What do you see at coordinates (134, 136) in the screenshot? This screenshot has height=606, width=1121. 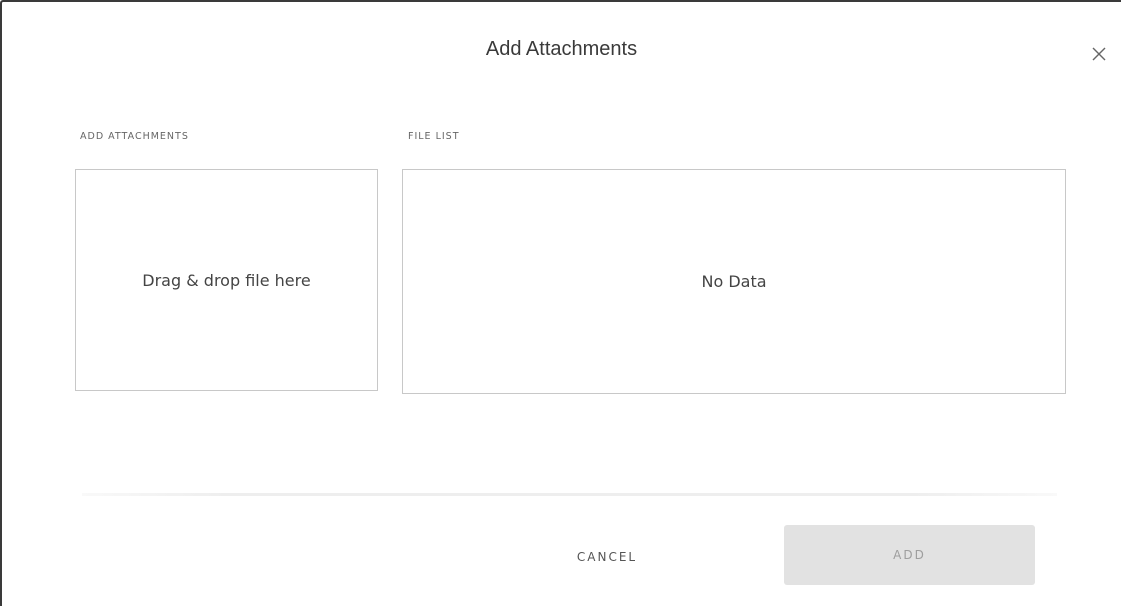 I see `add-attachments-label: ADD ATTACHMENTS` at bounding box center [134, 136].